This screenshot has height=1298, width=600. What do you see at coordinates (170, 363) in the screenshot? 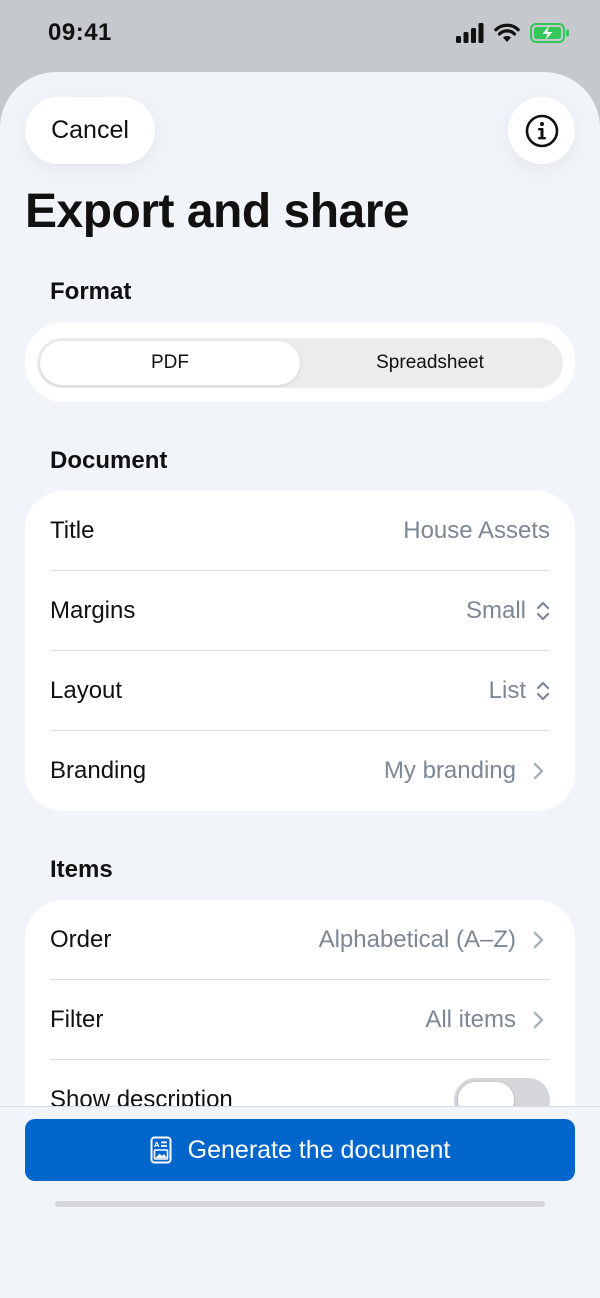
I see `segment-pdf: PDF` at bounding box center [170, 363].